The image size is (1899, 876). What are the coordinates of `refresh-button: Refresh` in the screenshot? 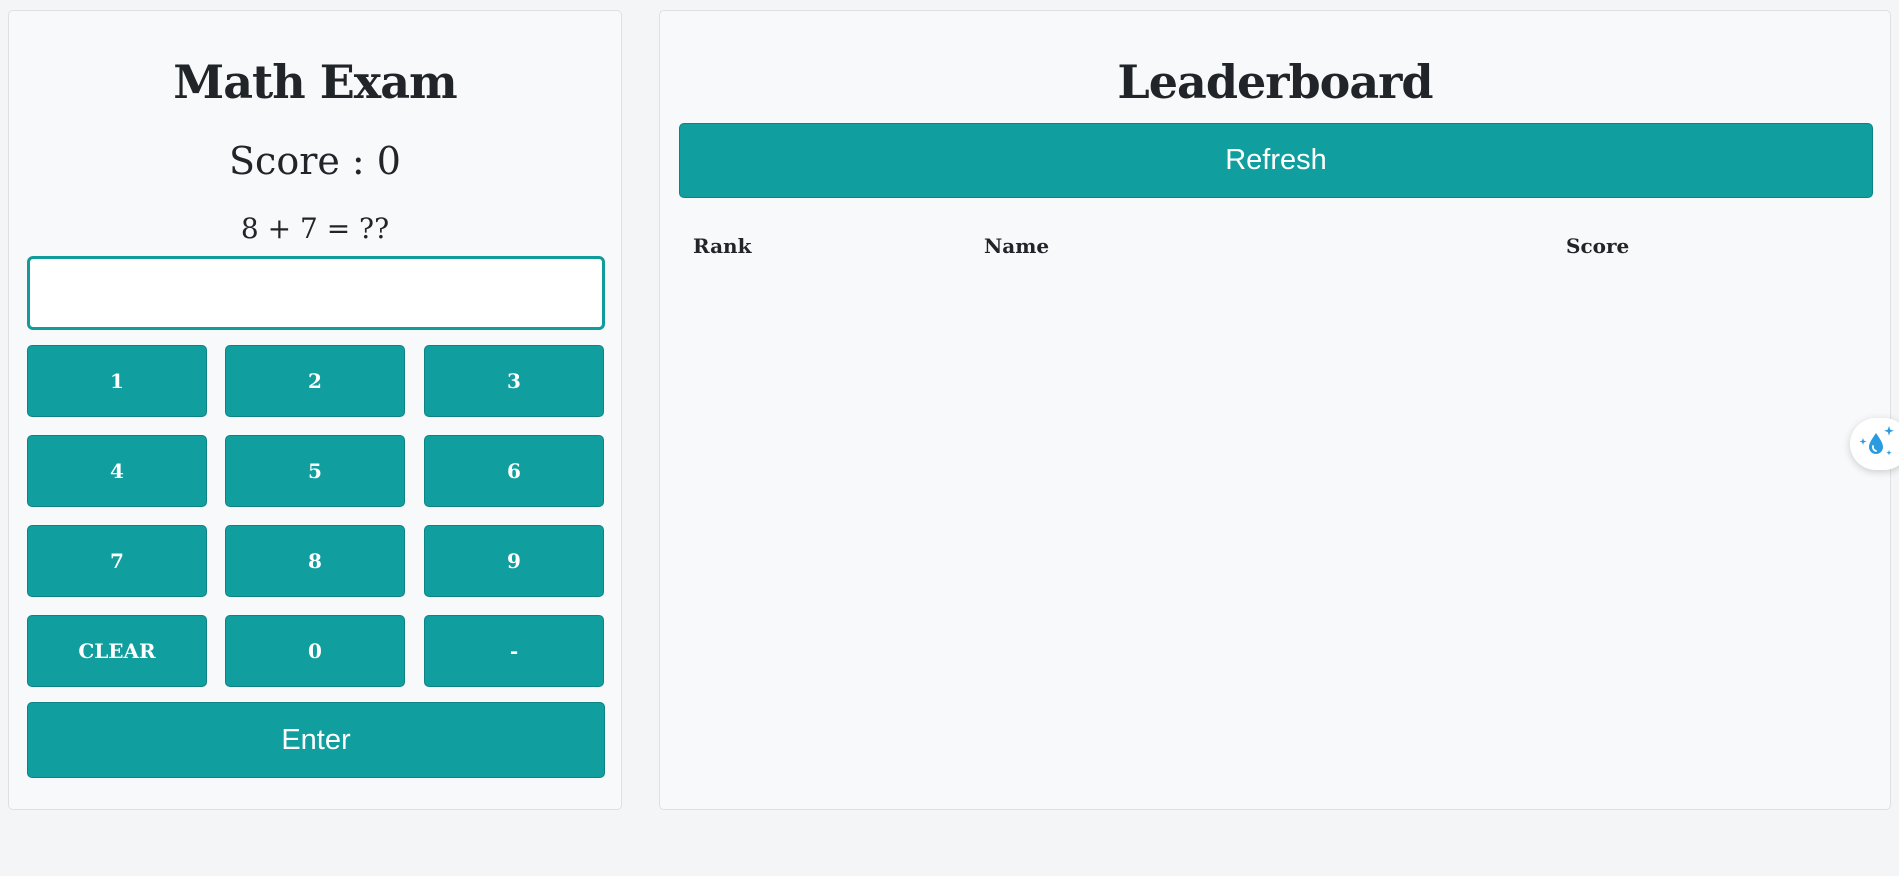 It's located at (1276, 160).